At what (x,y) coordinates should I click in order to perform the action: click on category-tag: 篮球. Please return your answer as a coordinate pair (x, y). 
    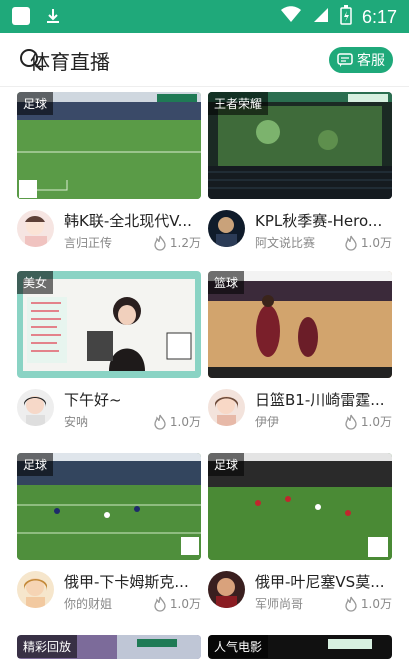
    Looking at the image, I should click on (226, 282).